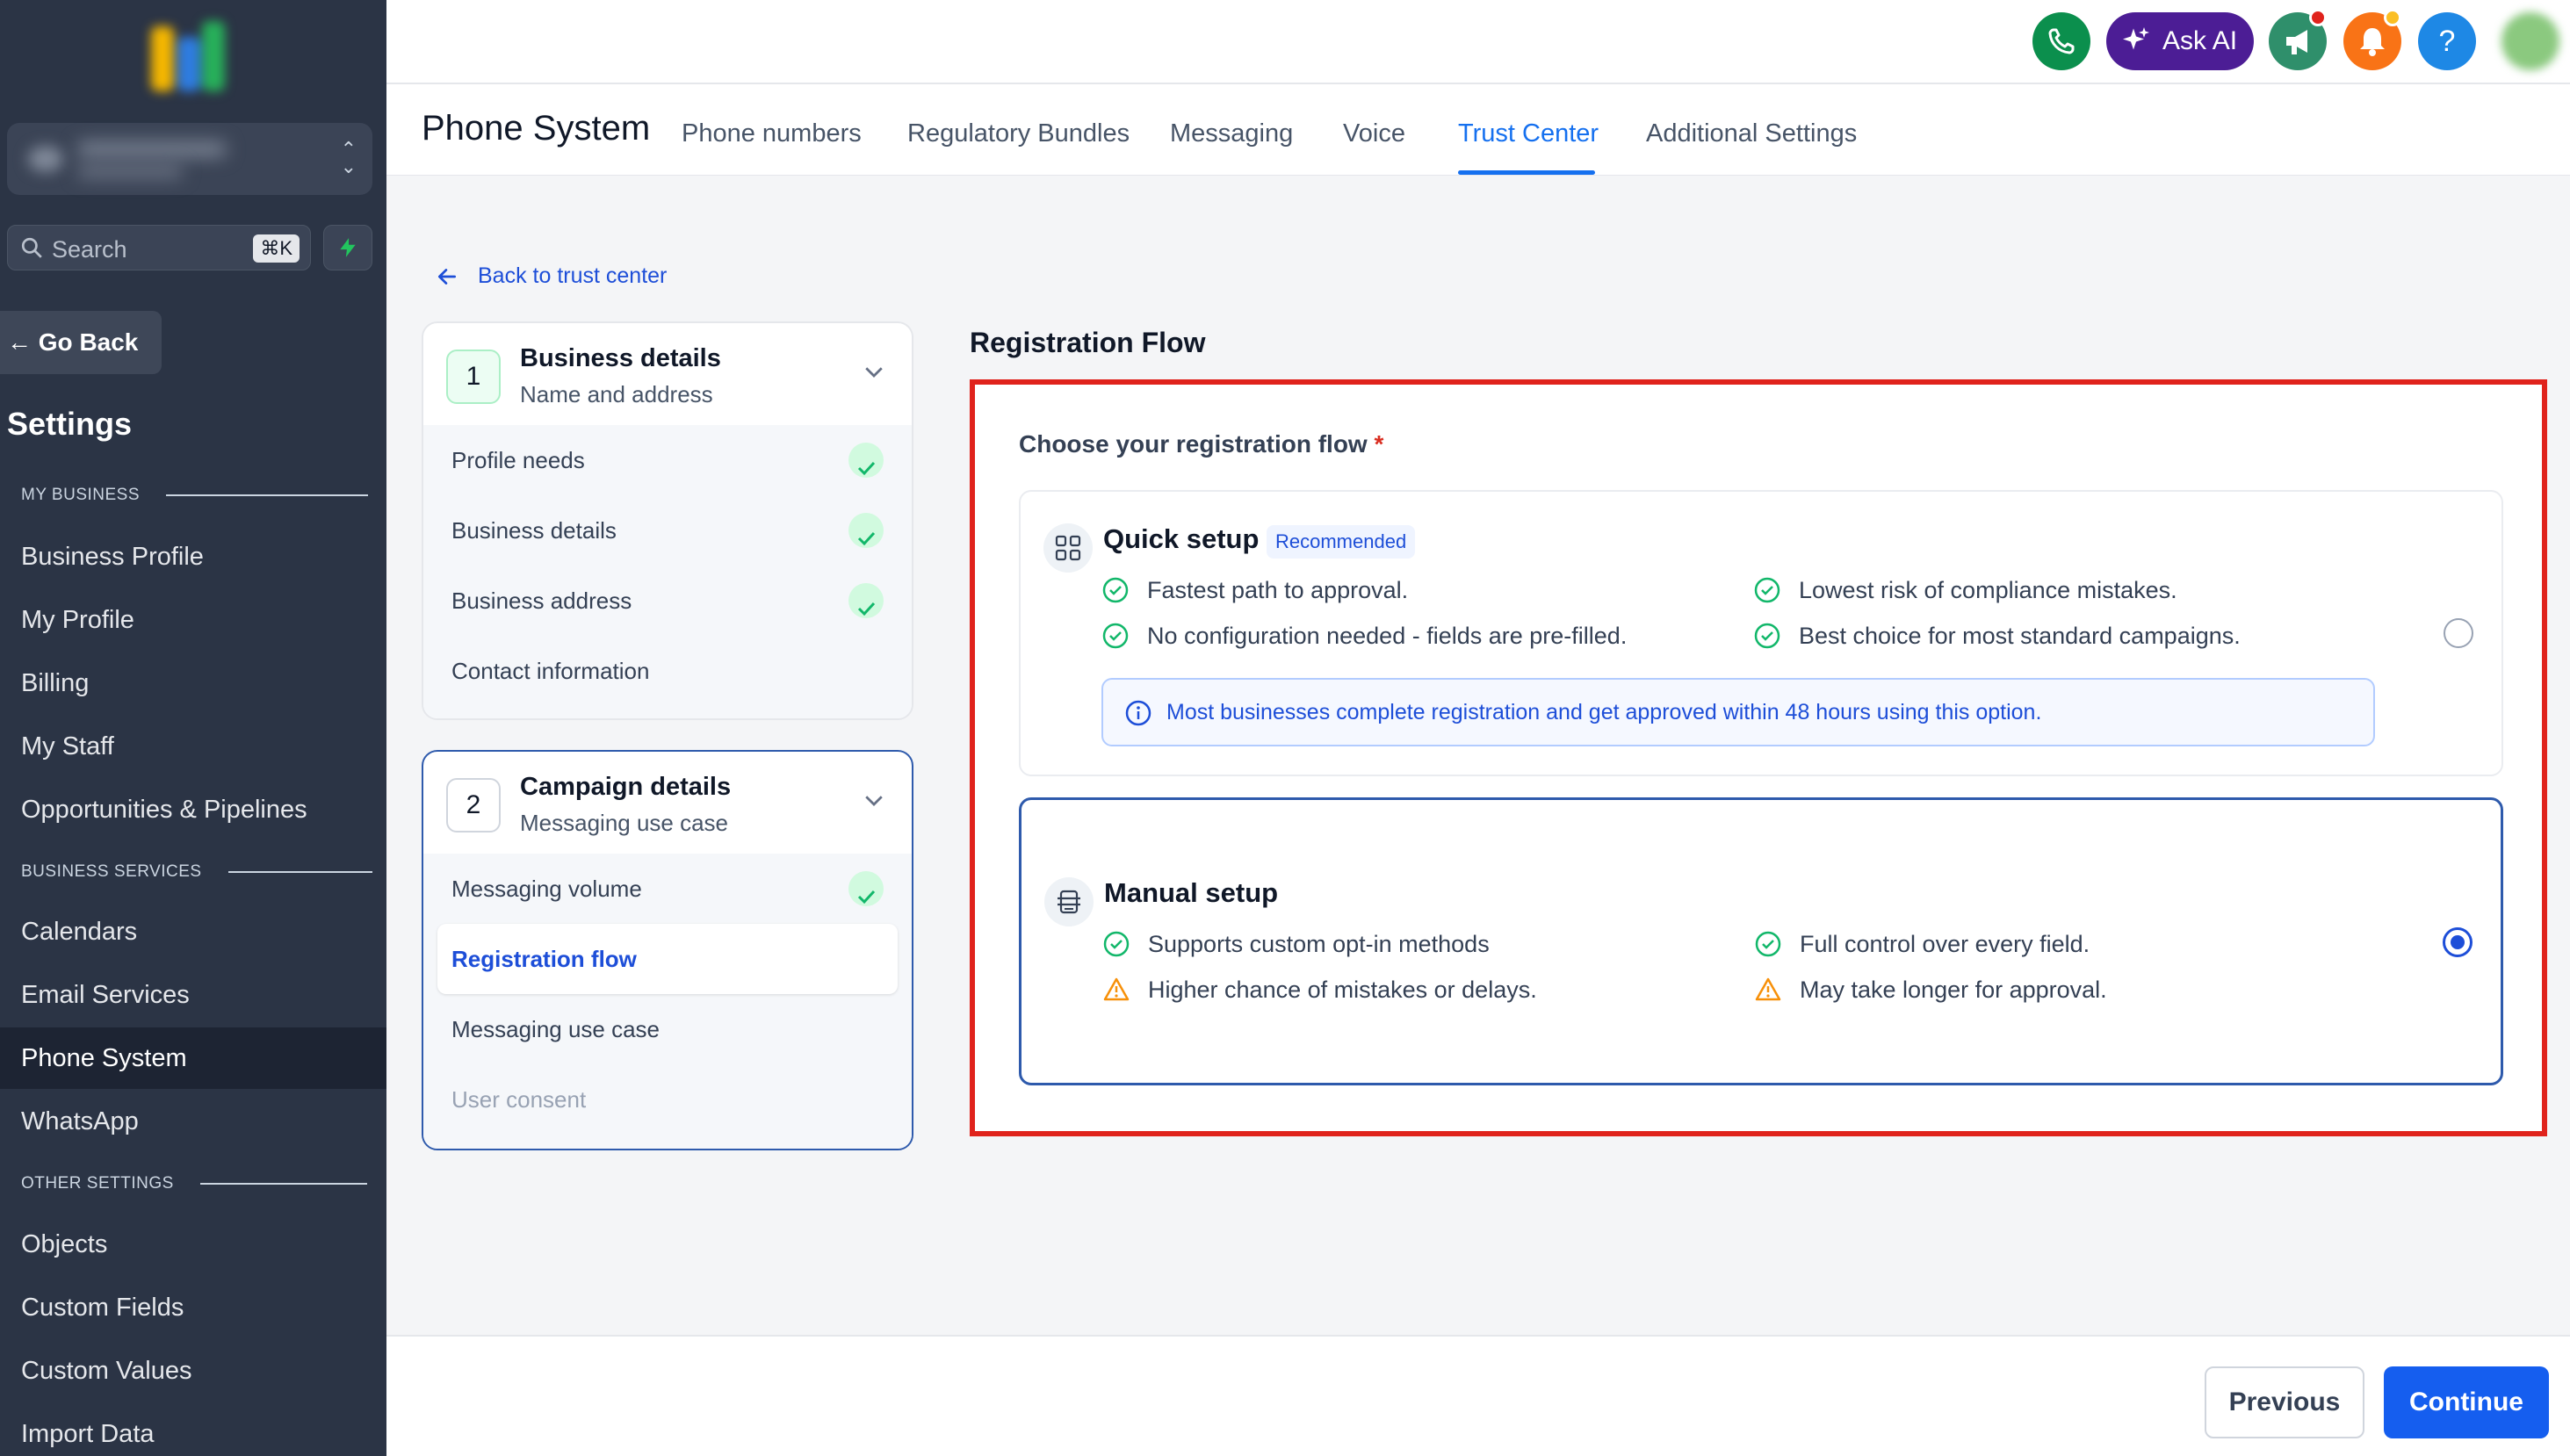 The height and width of the screenshot is (1456, 2570). What do you see at coordinates (193, 1058) in the screenshot?
I see `sidebar-item-phone-system: Phone System` at bounding box center [193, 1058].